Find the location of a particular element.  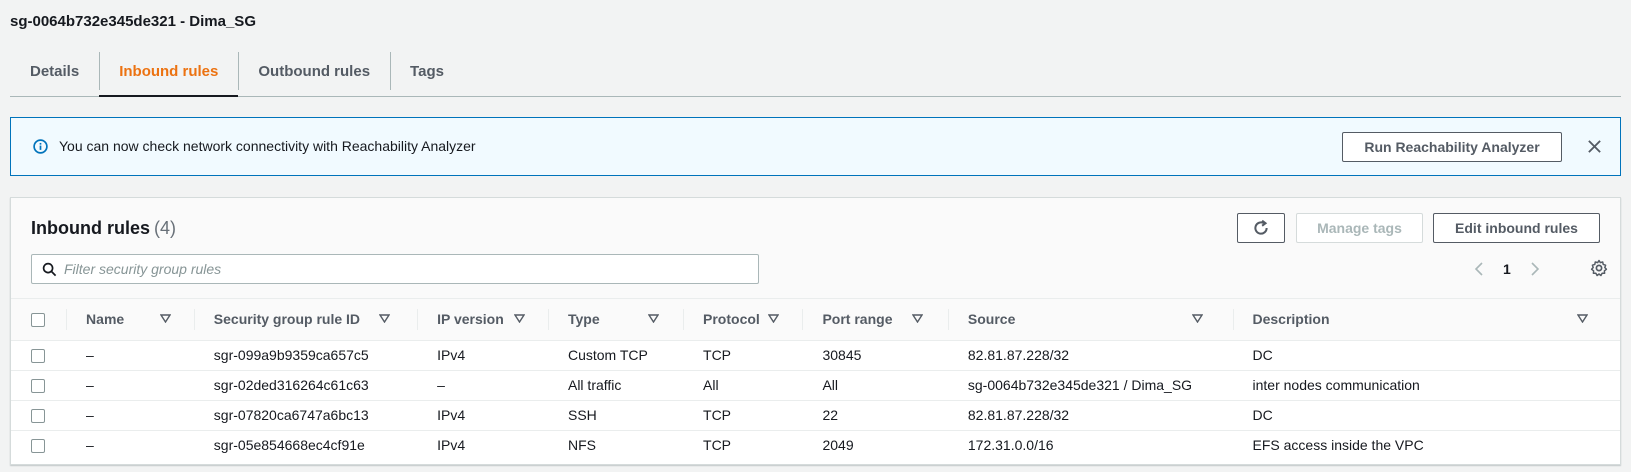

page-number: 1 is located at coordinates (1507, 269).